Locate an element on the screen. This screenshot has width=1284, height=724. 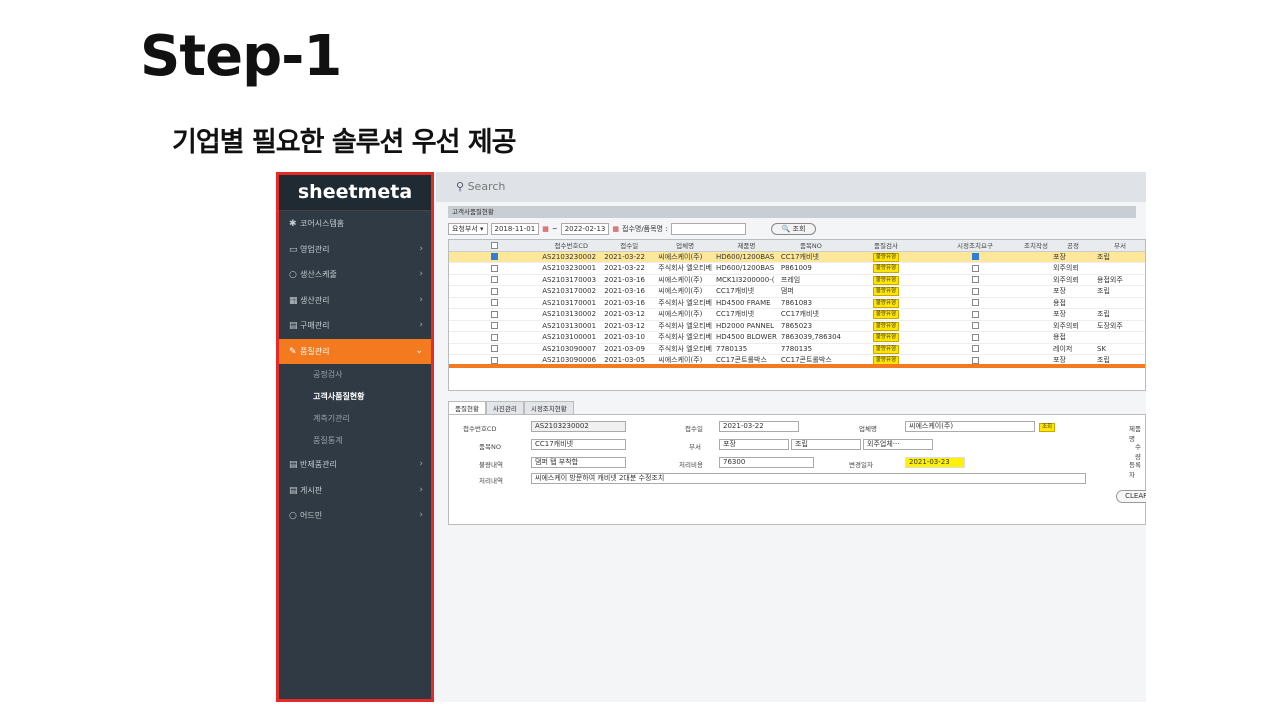
sidebar-item-0: ▤ 반제품관리 › is located at coordinates (355, 465).